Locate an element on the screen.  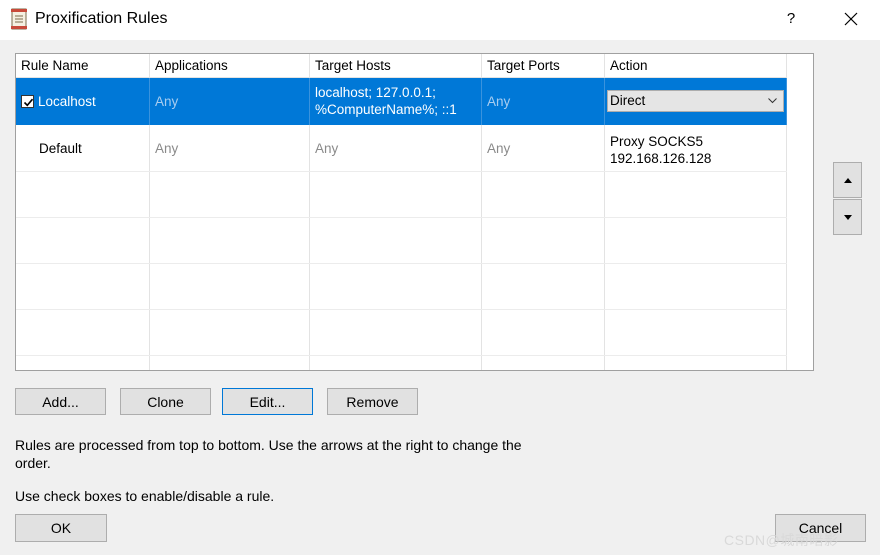
move-down-button is located at coordinates (847, 217).